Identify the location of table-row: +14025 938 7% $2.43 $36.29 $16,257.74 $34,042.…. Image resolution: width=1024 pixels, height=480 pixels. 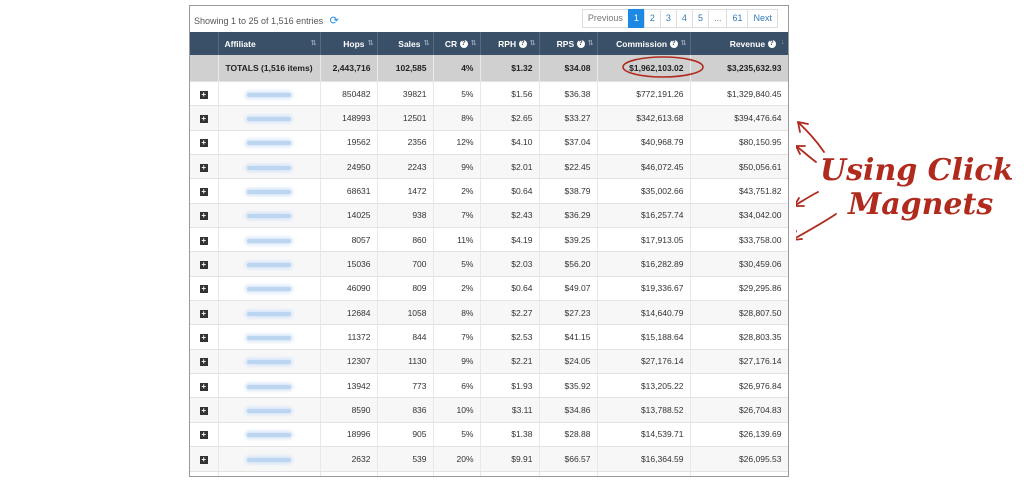
(489, 216).